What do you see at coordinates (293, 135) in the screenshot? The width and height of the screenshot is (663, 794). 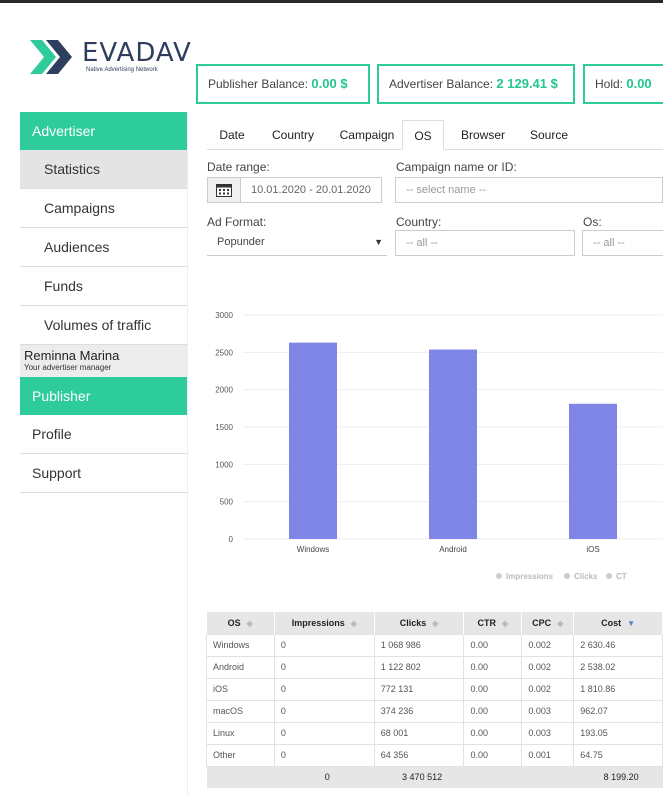 I see `tab-country: Country` at bounding box center [293, 135].